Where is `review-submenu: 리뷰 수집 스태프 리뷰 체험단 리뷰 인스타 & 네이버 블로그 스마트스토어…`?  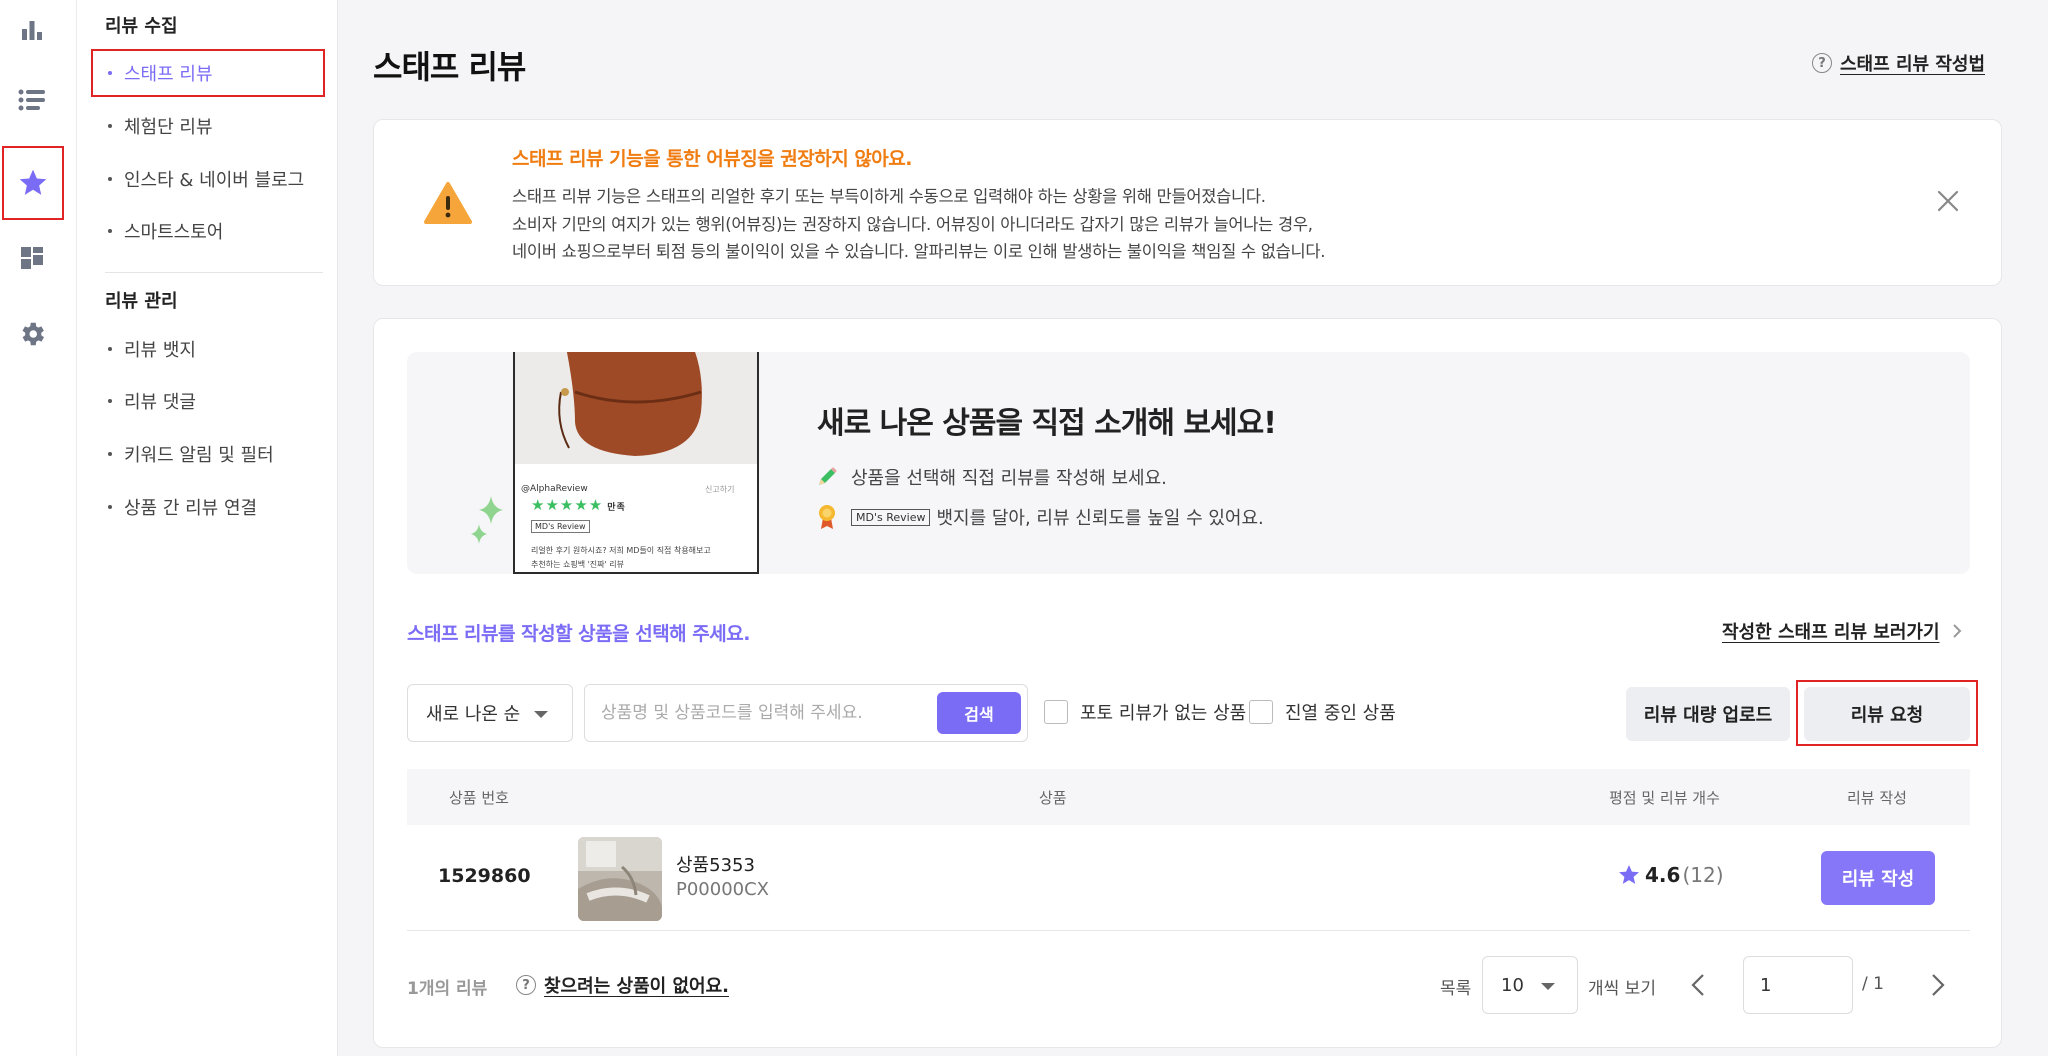 review-submenu: 리뷰 수집 스태프 리뷰 체험단 리뷰 인스타 & 네이버 블로그 스마트스토어… is located at coordinates (207, 528).